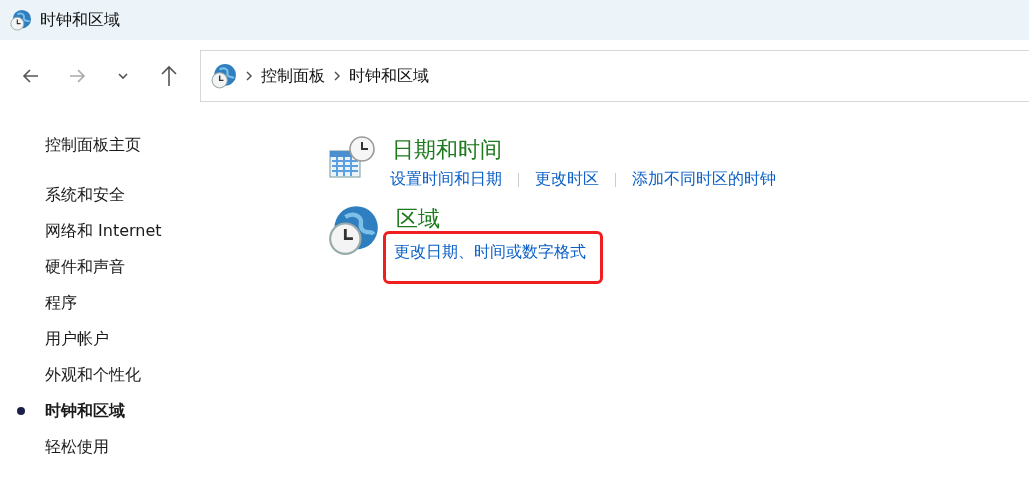  I want to click on window-title: 时钟和区域, so click(80, 20).